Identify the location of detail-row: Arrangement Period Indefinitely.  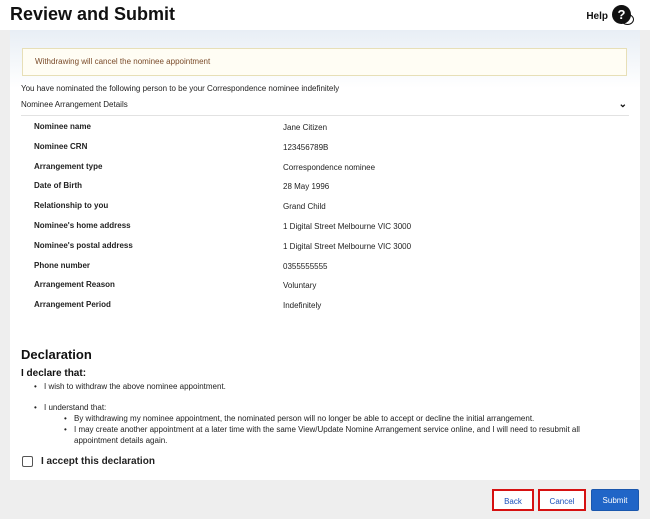
(314, 310).